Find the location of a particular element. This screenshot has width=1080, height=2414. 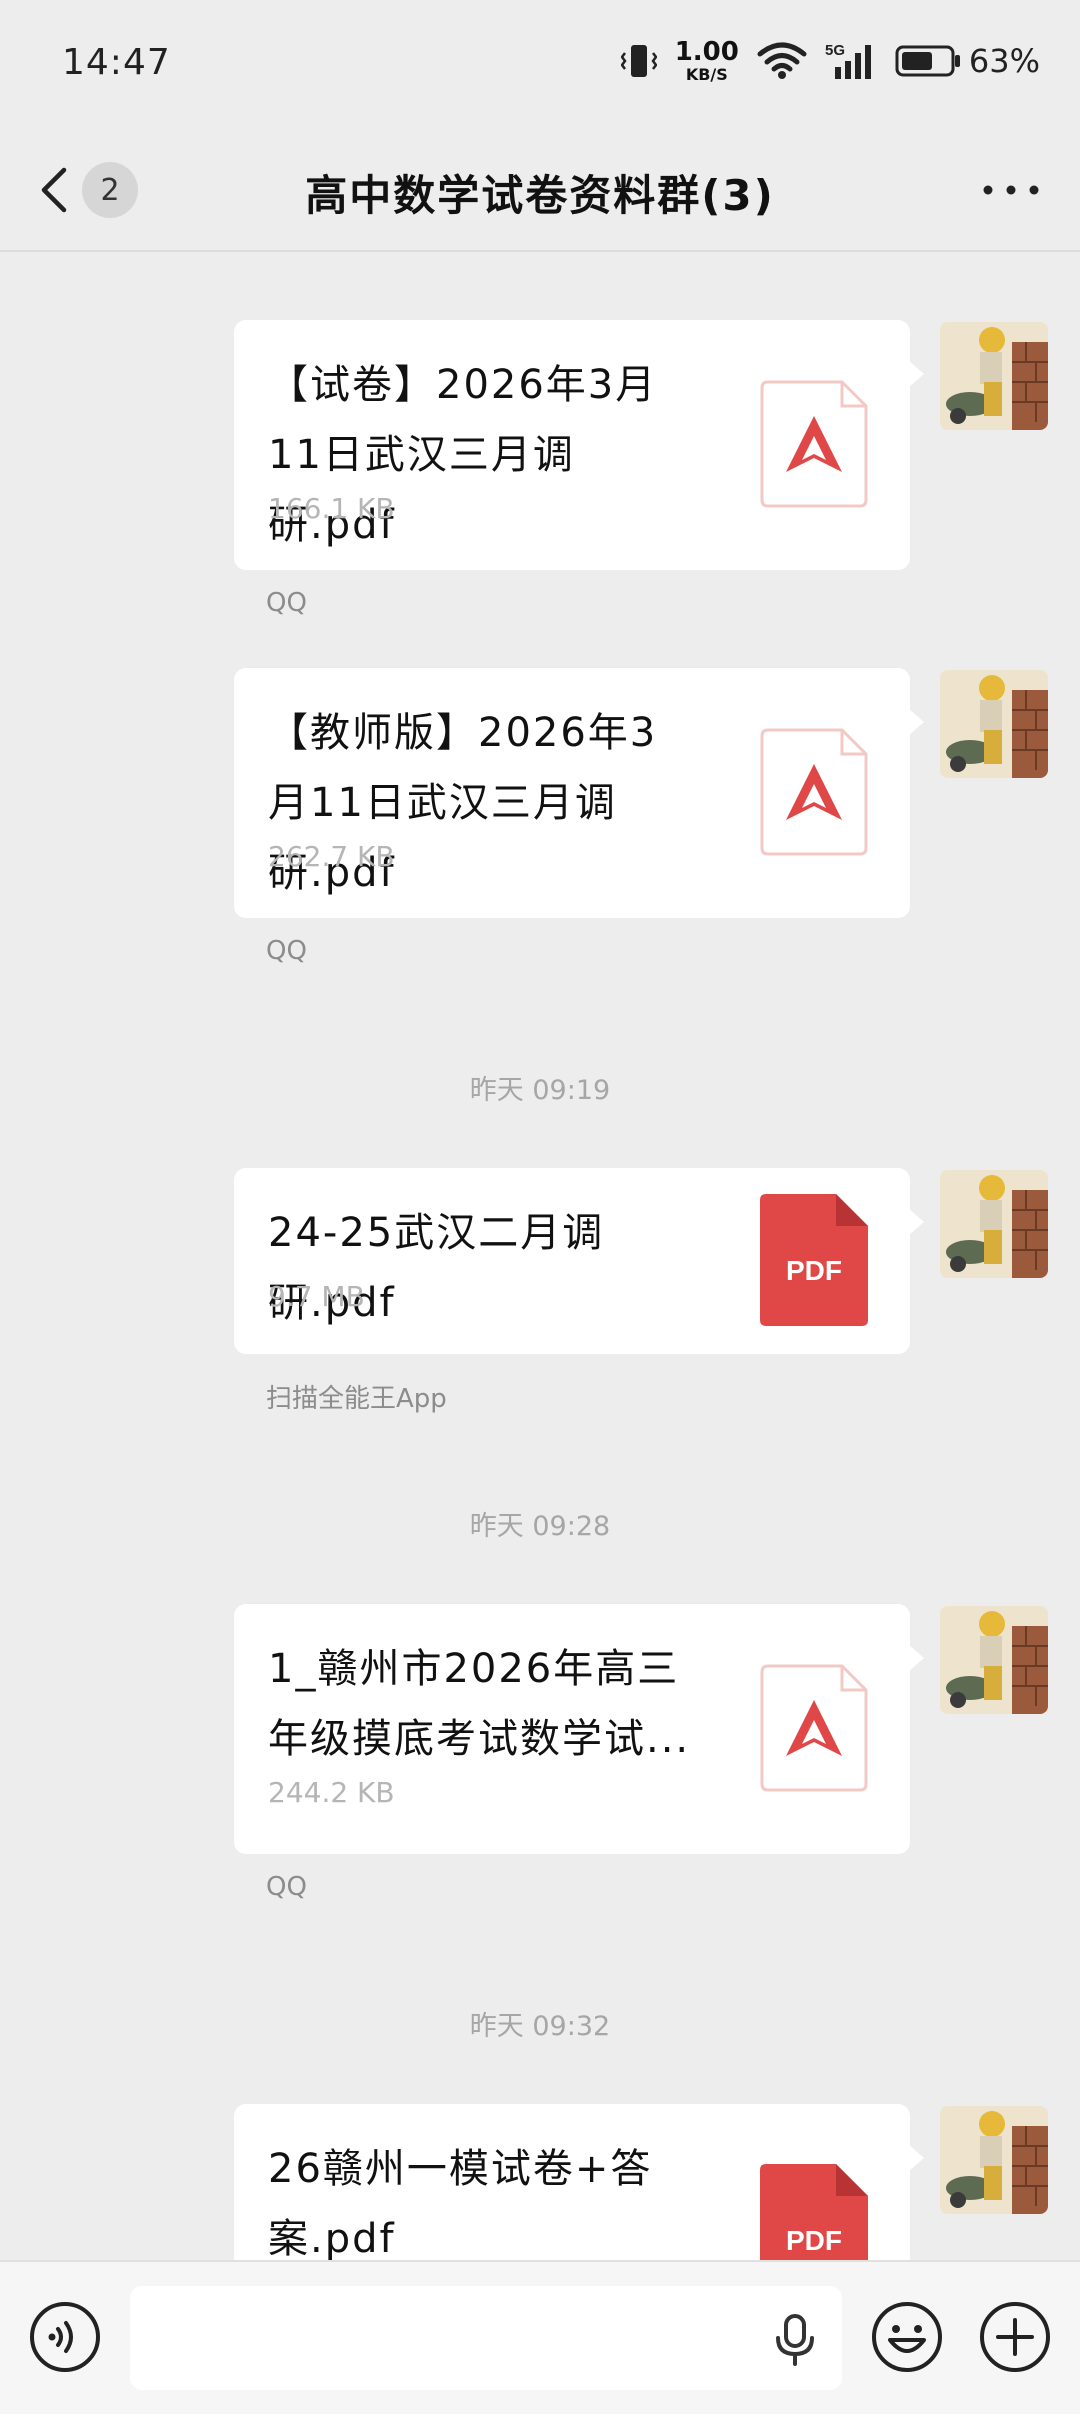

file-source: 扫描全能王App is located at coordinates (356, 1399).